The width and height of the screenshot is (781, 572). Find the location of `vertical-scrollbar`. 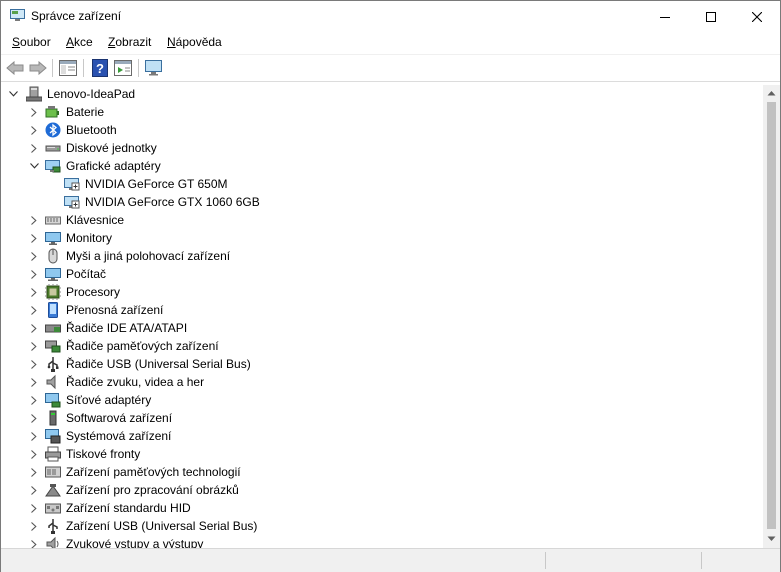

vertical-scrollbar is located at coordinates (771, 316).